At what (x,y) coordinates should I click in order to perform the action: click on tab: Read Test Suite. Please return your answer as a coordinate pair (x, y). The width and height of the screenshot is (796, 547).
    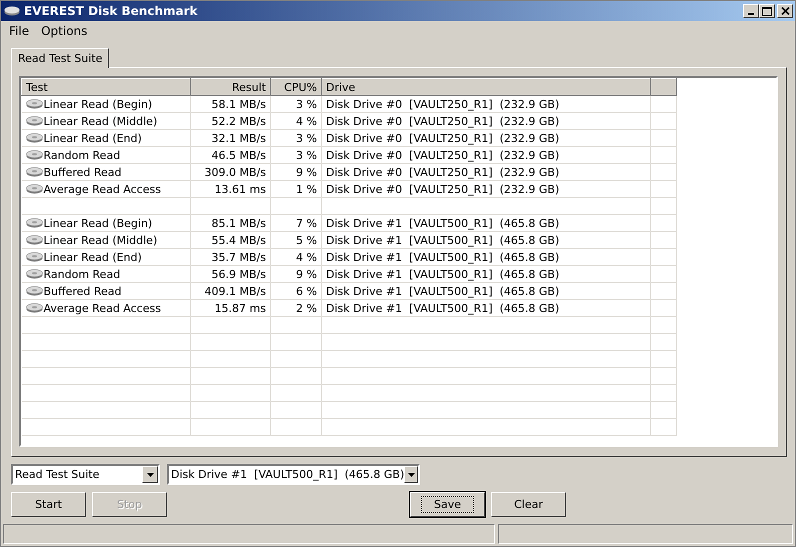
    Looking at the image, I should click on (60, 58).